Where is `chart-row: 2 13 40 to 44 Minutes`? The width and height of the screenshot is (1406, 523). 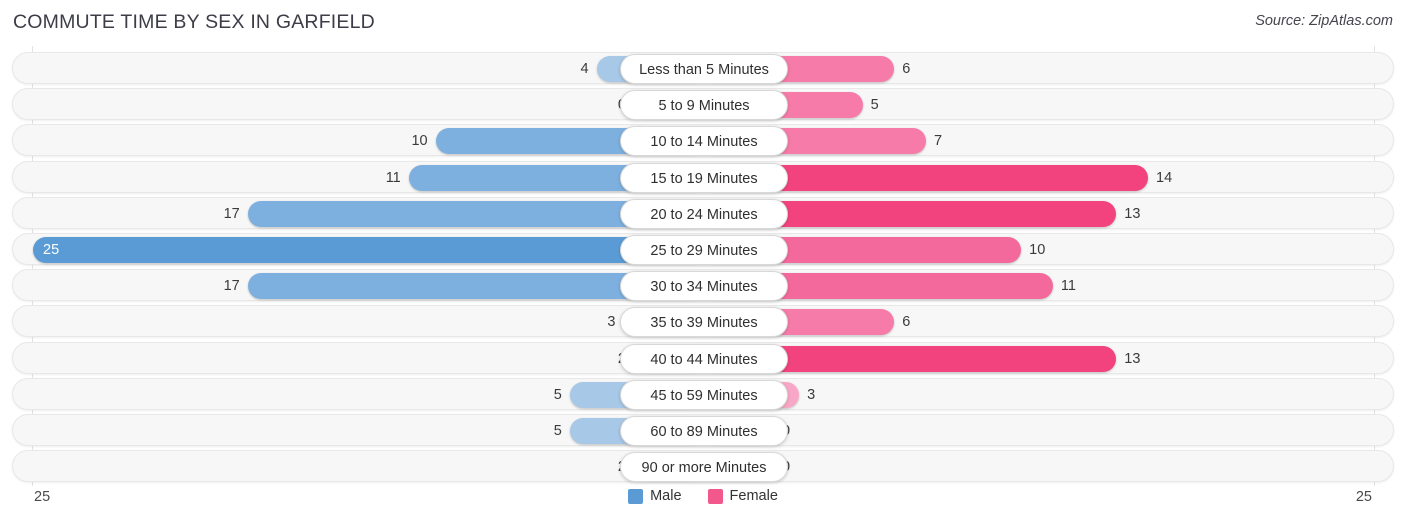
chart-row: 2 13 40 to 44 Minutes is located at coordinates (703, 357).